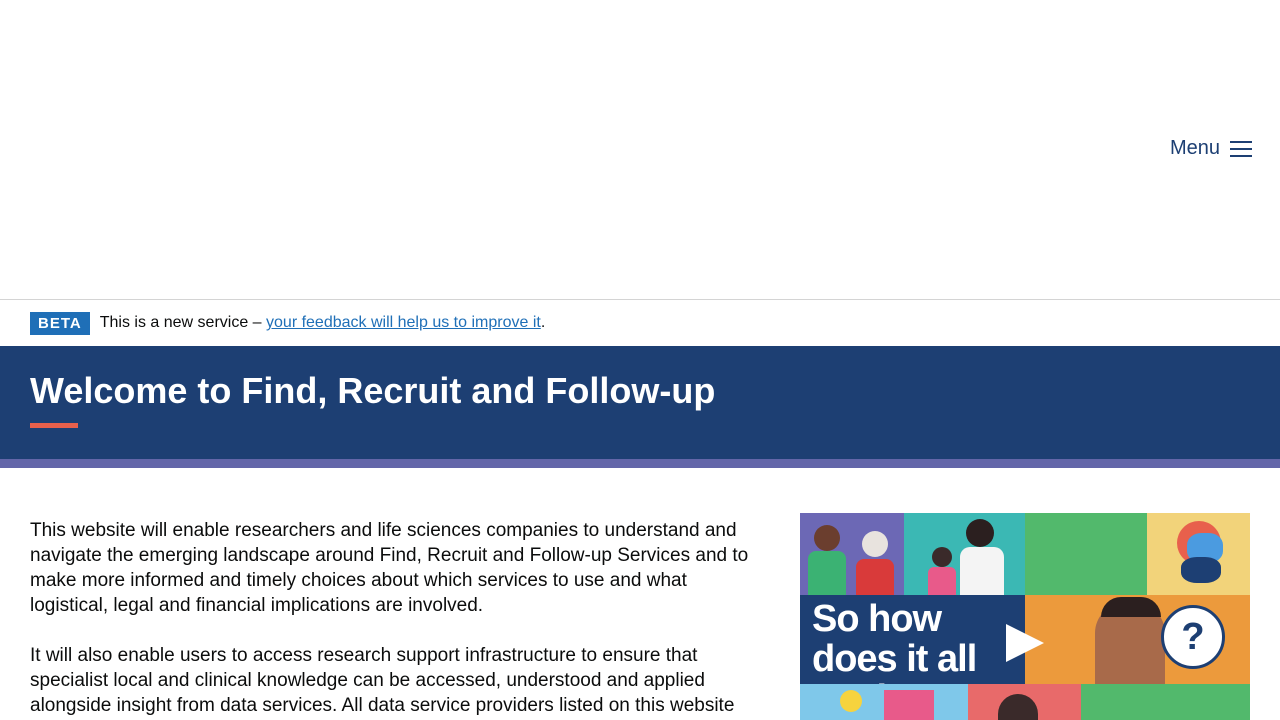  What do you see at coordinates (852, 554) in the screenshot?
I see `illustration-tile-people` at bounding box center [852, 554].